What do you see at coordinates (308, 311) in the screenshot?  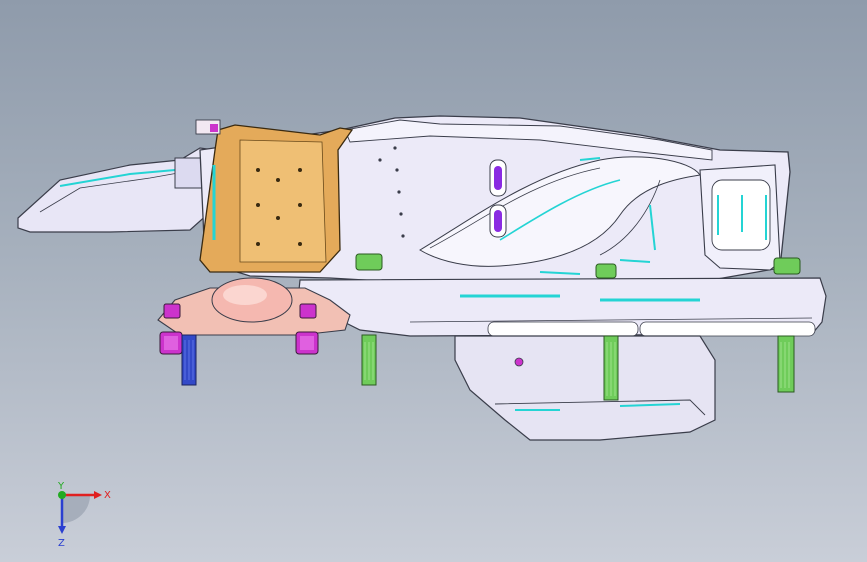 I see `magenta-bolt-top-right` at bounding box center [308, 311].